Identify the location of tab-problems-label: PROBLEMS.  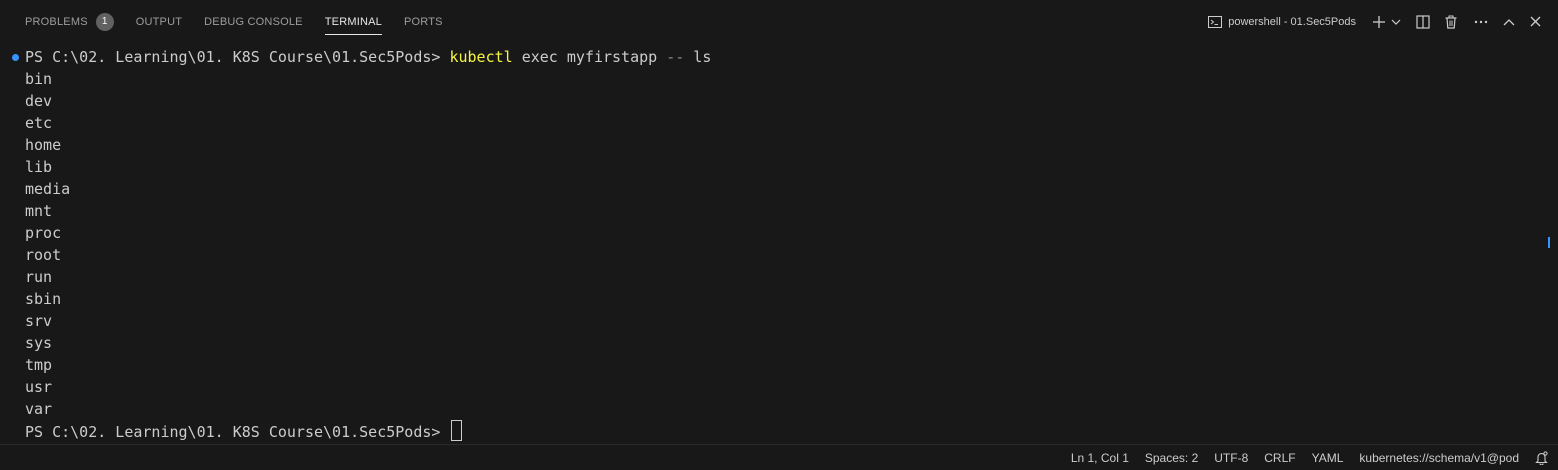
(56, 21).